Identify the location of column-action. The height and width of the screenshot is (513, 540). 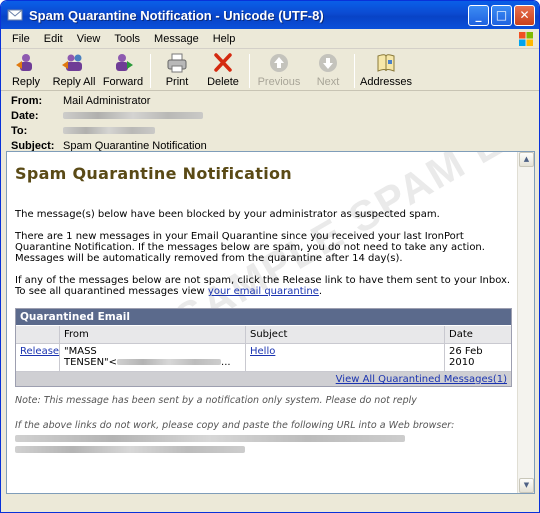
(38, 334).